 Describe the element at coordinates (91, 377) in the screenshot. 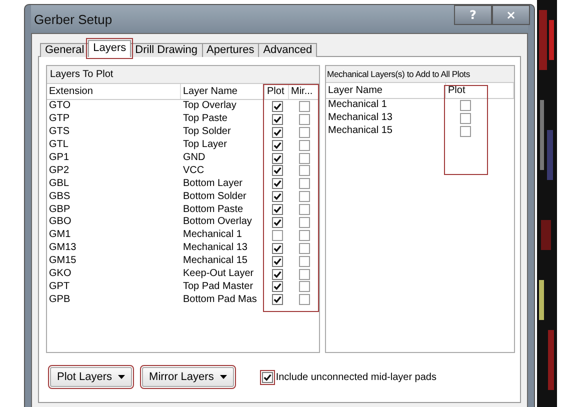

I see `dropdown-button: Plot Layers` at that location.